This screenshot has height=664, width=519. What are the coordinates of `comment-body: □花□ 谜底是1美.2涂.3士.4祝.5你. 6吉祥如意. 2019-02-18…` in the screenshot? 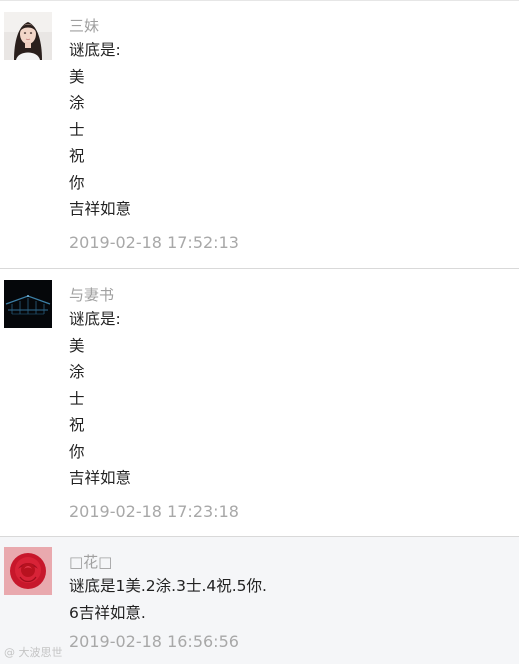 It's located at (289, 602).